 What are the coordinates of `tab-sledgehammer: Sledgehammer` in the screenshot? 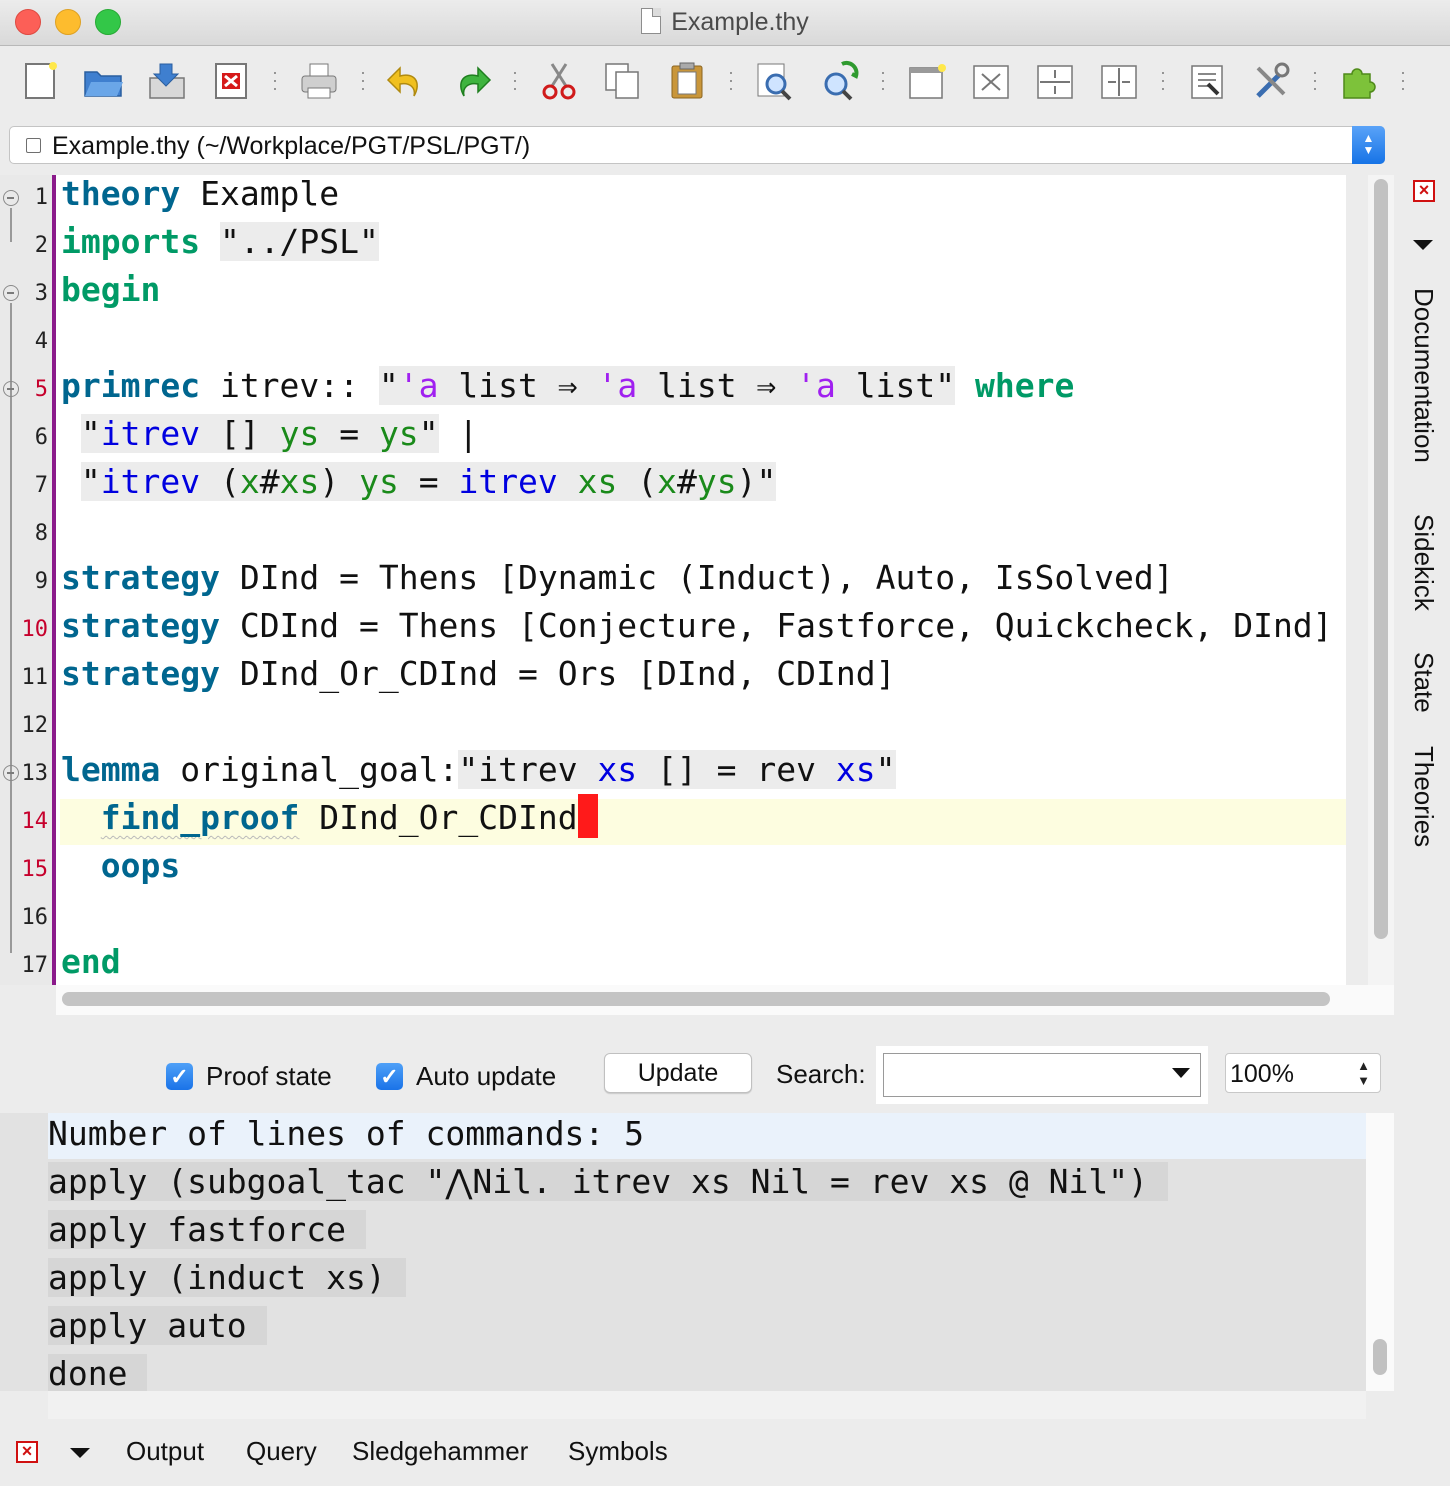 It's located at (440, 1451).